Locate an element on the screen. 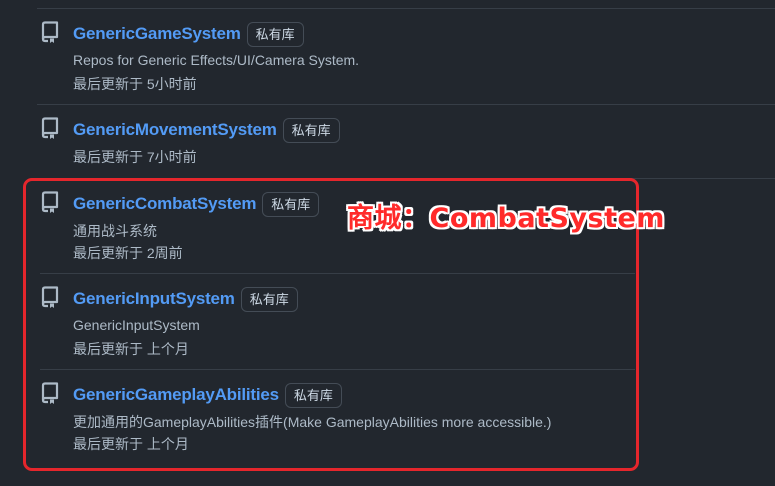 The height and width of the screenshot is (486, 775). repo-updated-time: 最后更新于 7小时前 is located at coordinates (135, 157).